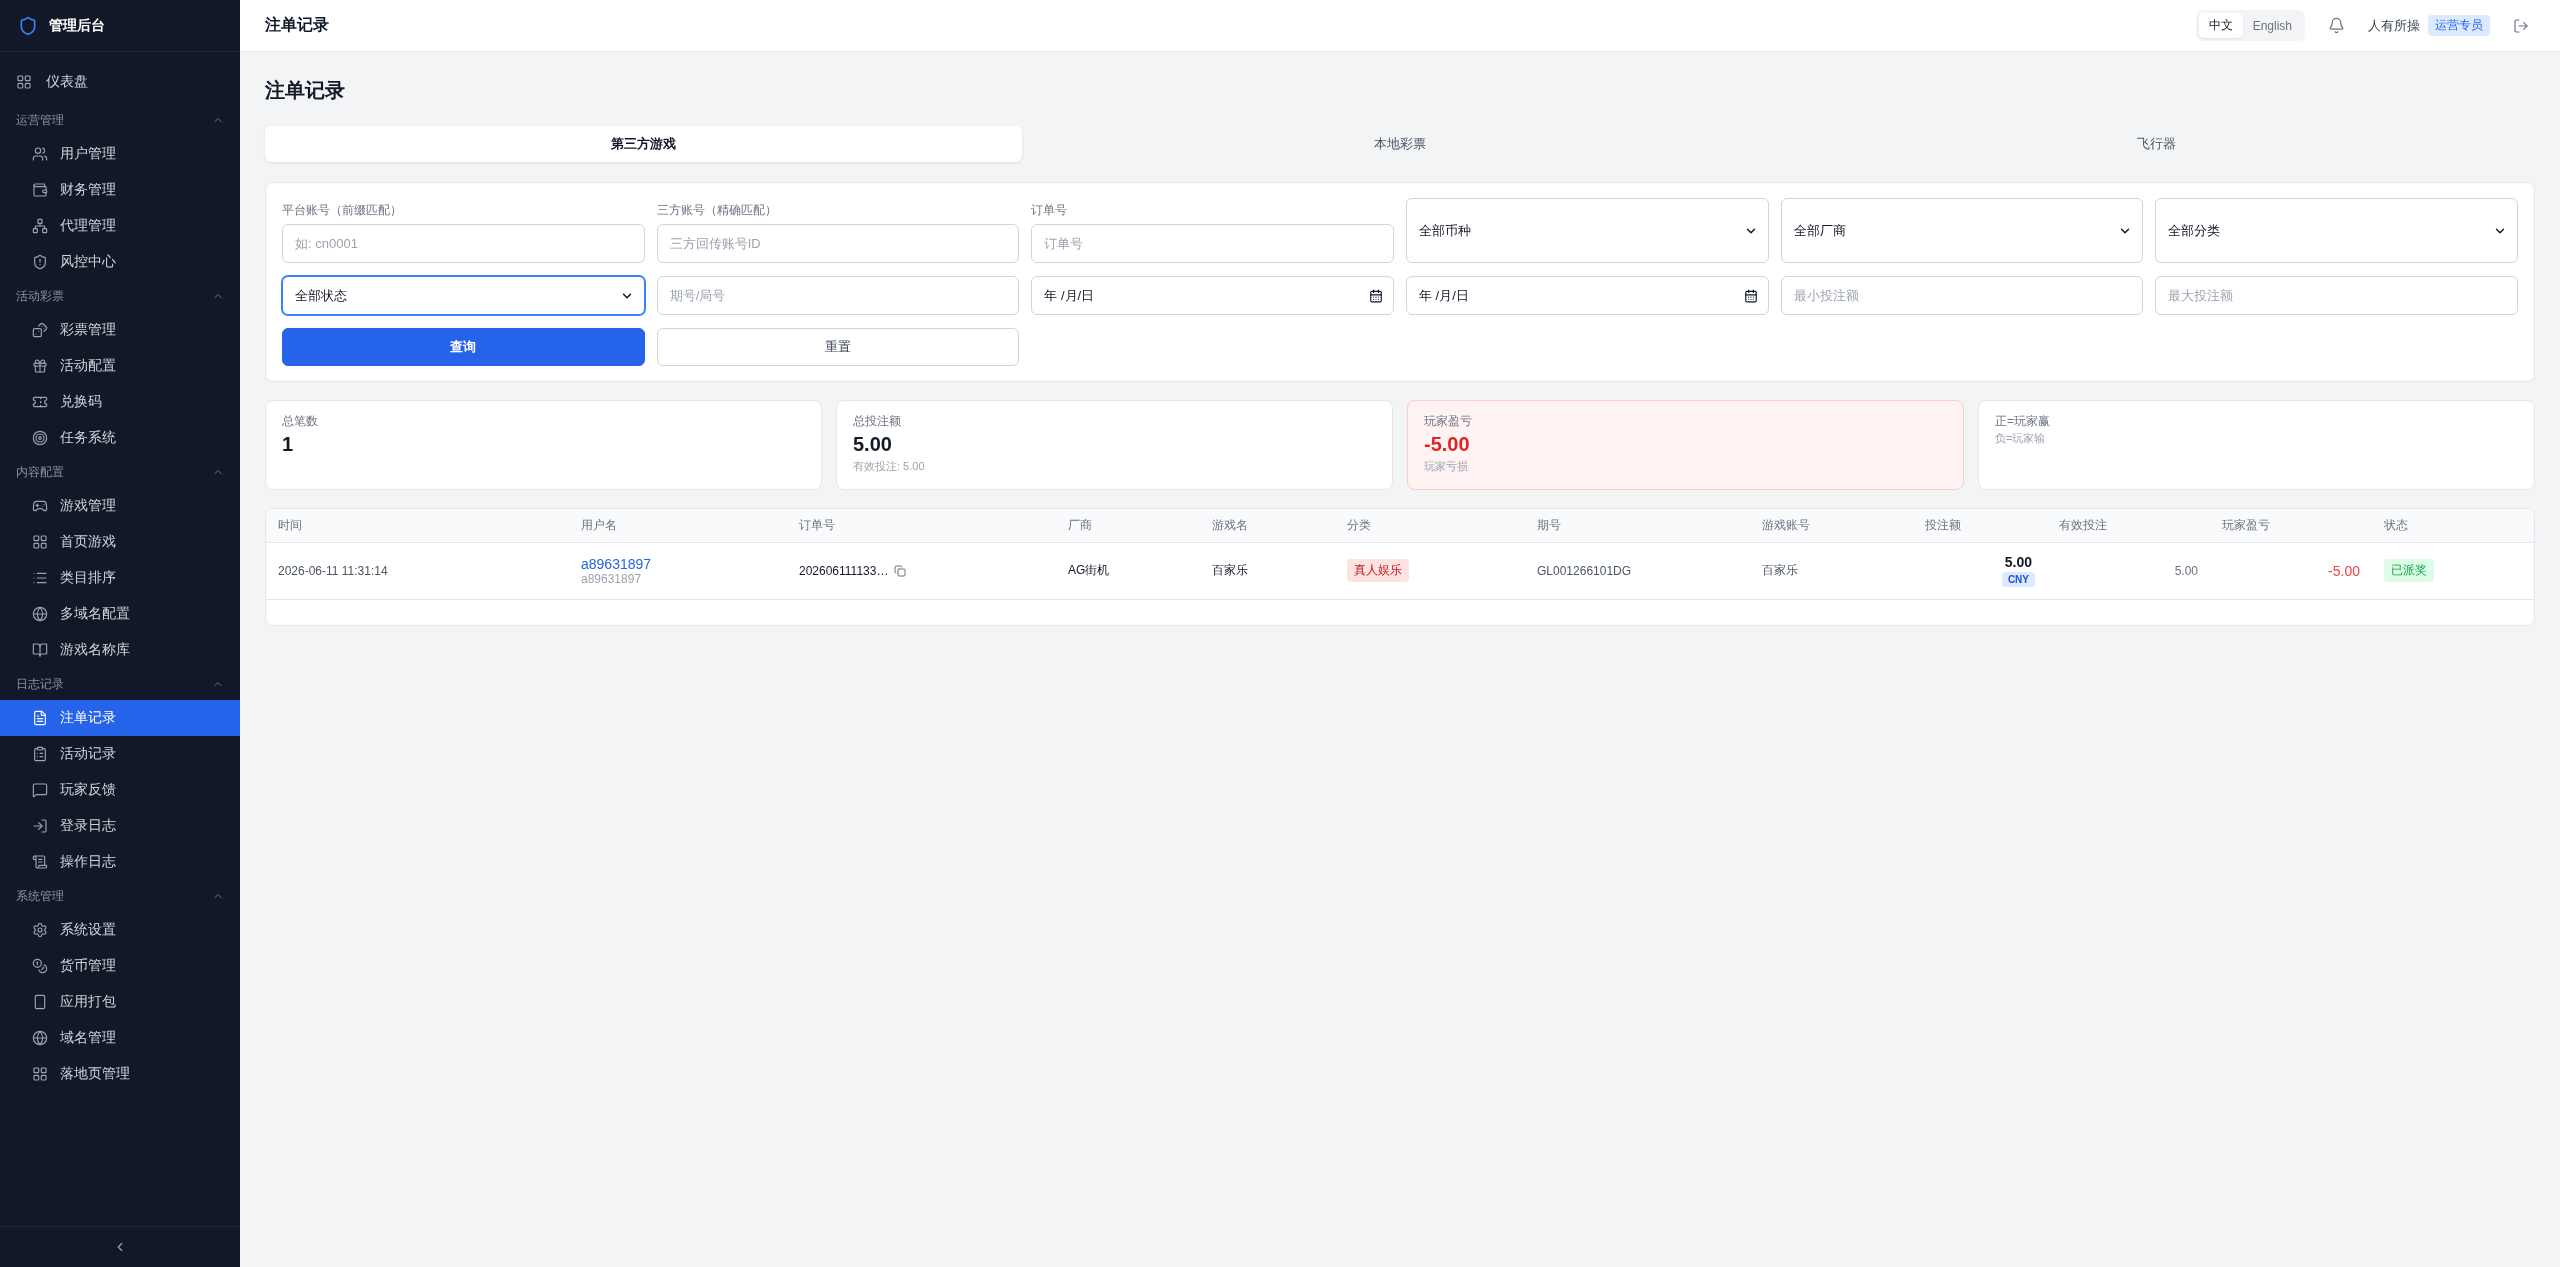 This screenshot has width=2560, height=1267. I want to click on wallet-icon, so click(40, 190).